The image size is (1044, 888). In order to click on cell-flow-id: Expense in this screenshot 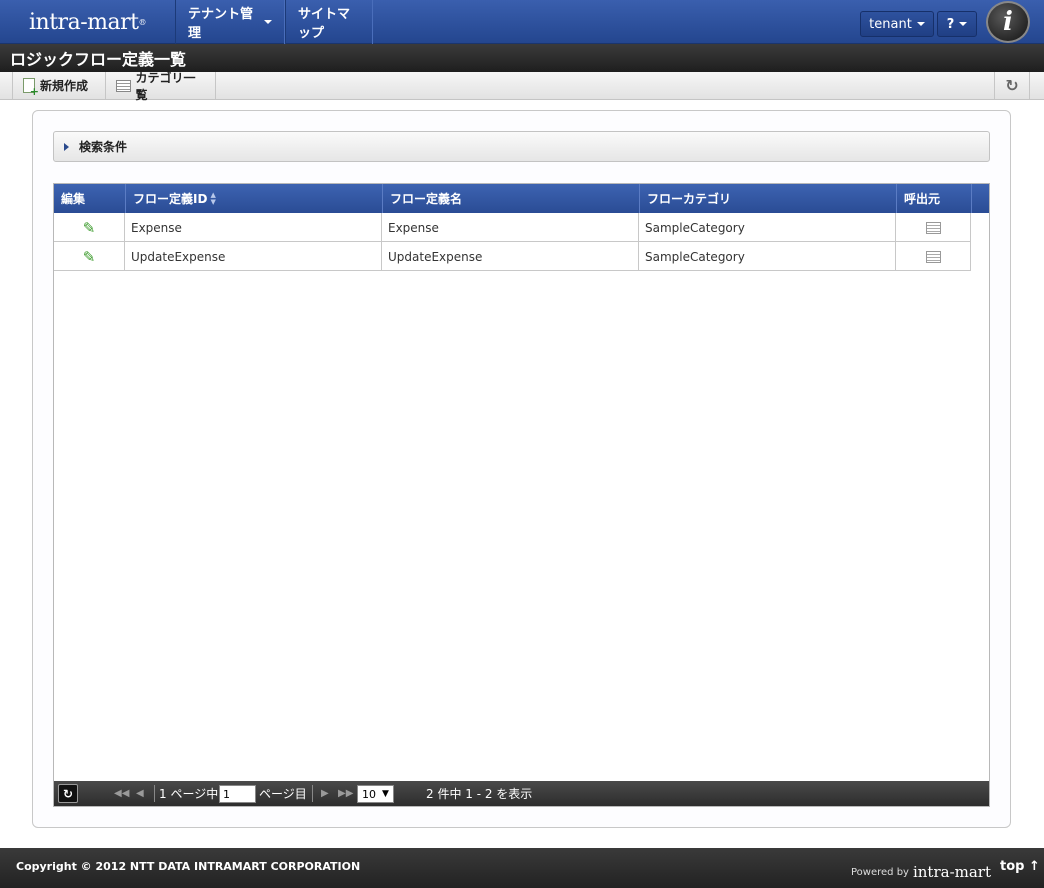, I will do `click(253, 227)`.